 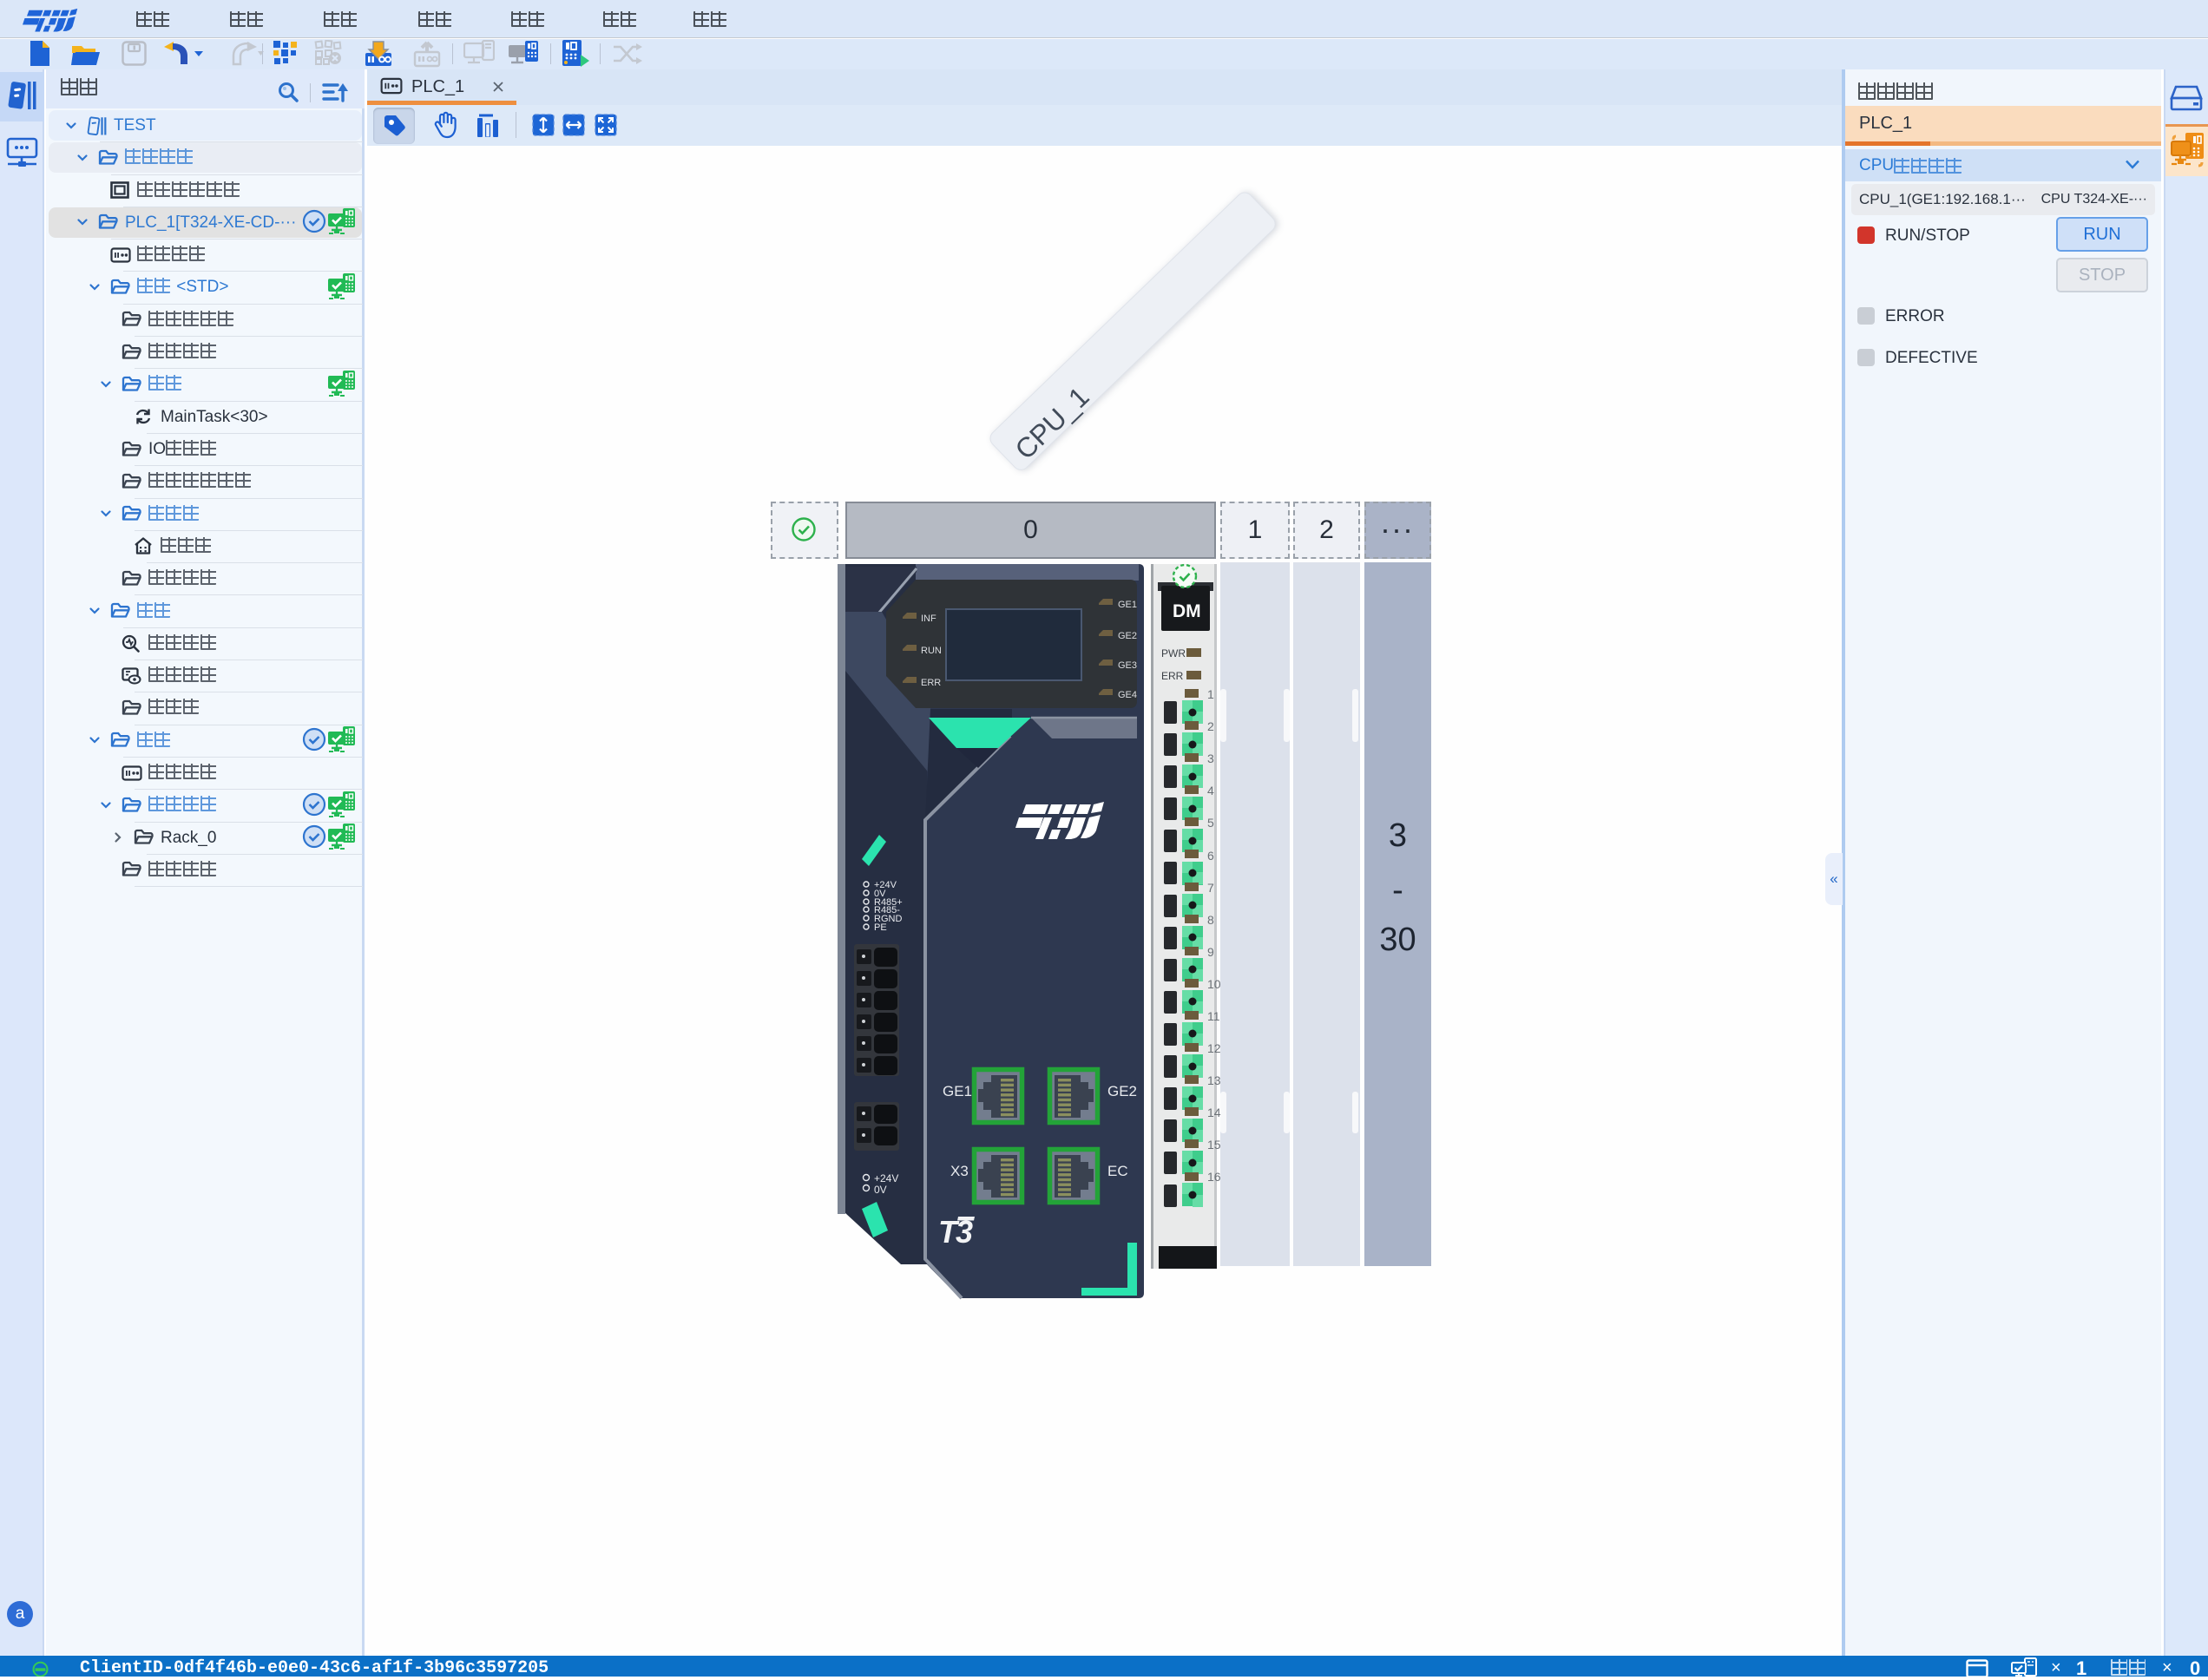 What do you see at coordinates (1210, 920) in the screenshot?
I see `svg-text: 8` at bounding box center [1210, 920].